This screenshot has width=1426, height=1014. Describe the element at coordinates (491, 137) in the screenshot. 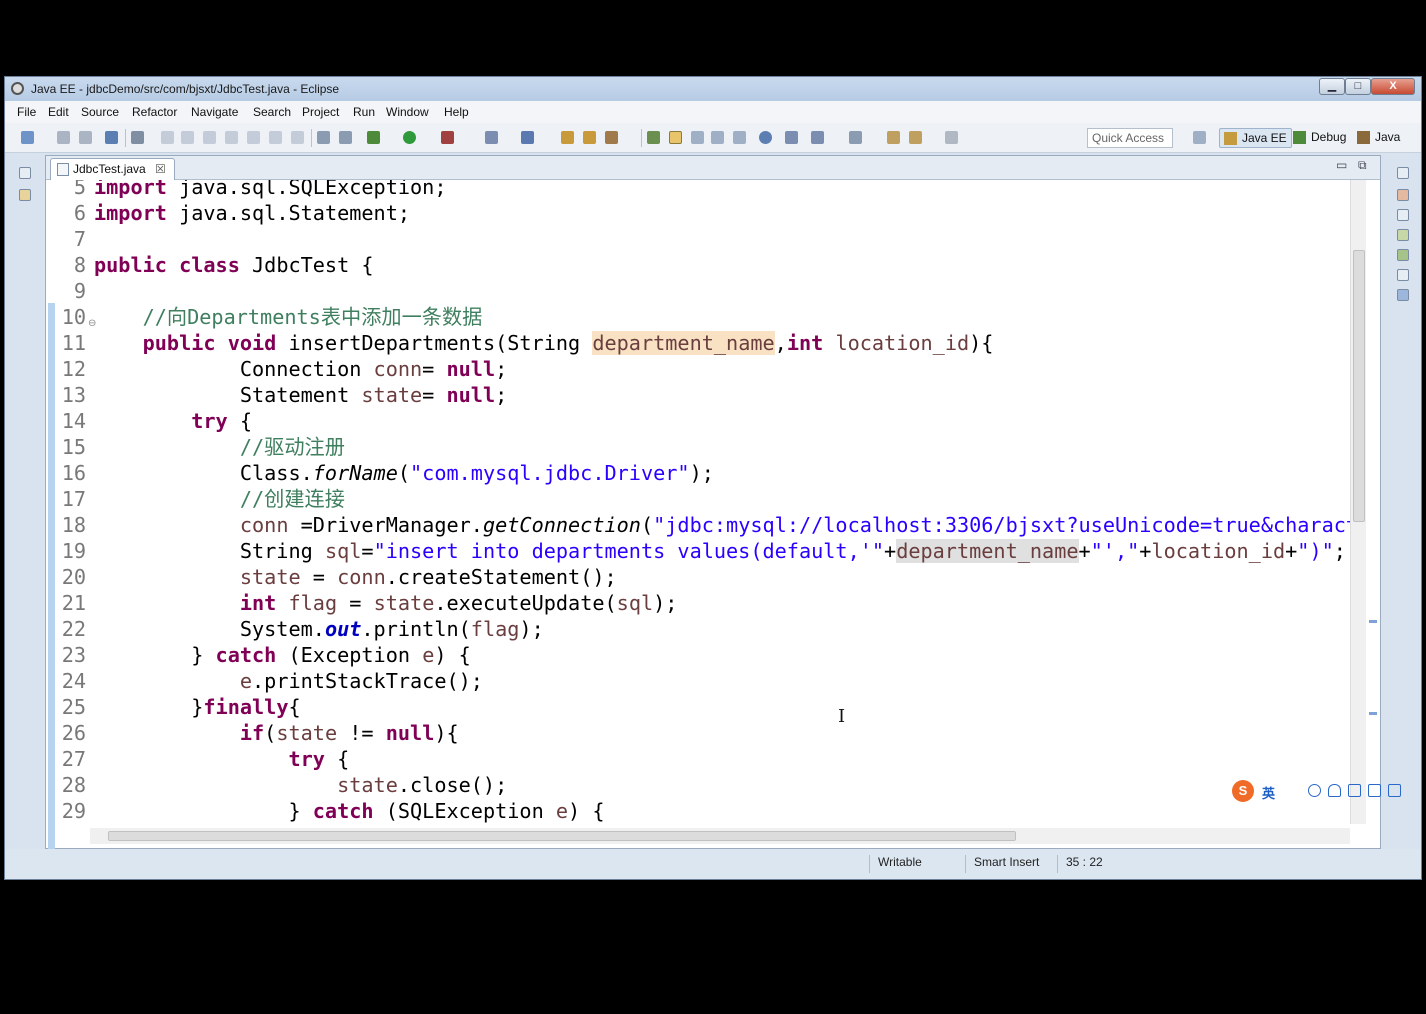

I see `new-server-icon` at that location.